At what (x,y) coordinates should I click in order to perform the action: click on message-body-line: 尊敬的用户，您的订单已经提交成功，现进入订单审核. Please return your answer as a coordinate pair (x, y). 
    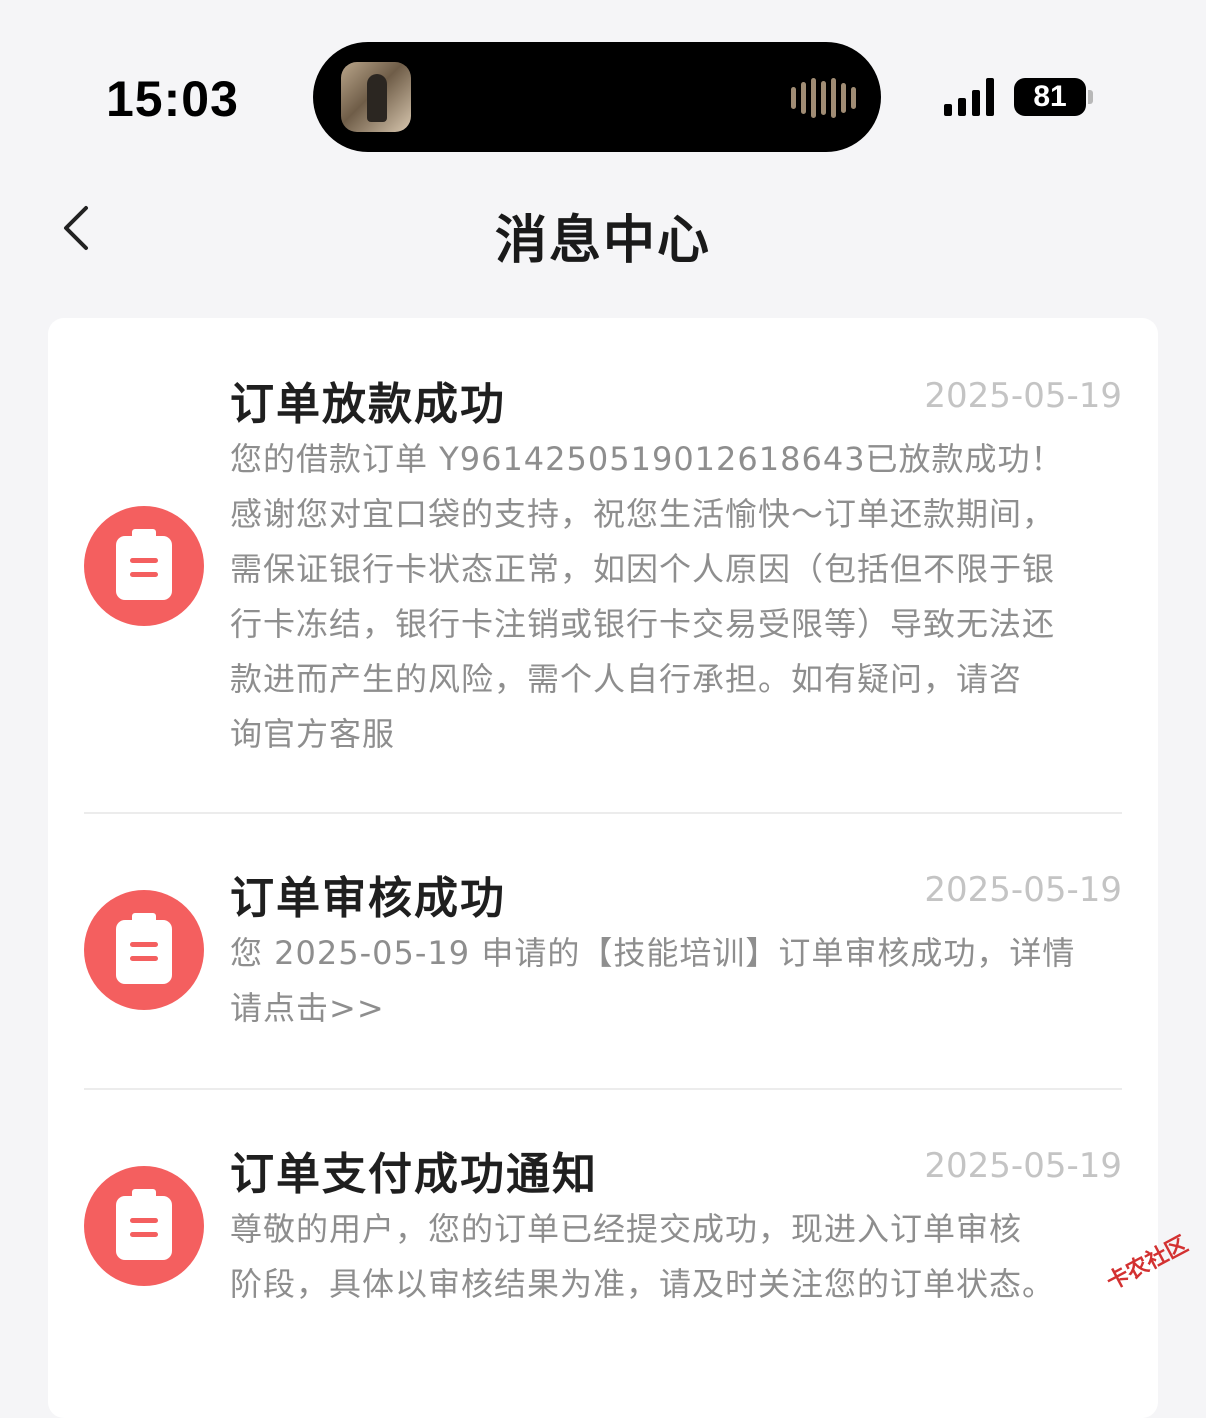
    Looking at the image, I should click on (626, 1229).